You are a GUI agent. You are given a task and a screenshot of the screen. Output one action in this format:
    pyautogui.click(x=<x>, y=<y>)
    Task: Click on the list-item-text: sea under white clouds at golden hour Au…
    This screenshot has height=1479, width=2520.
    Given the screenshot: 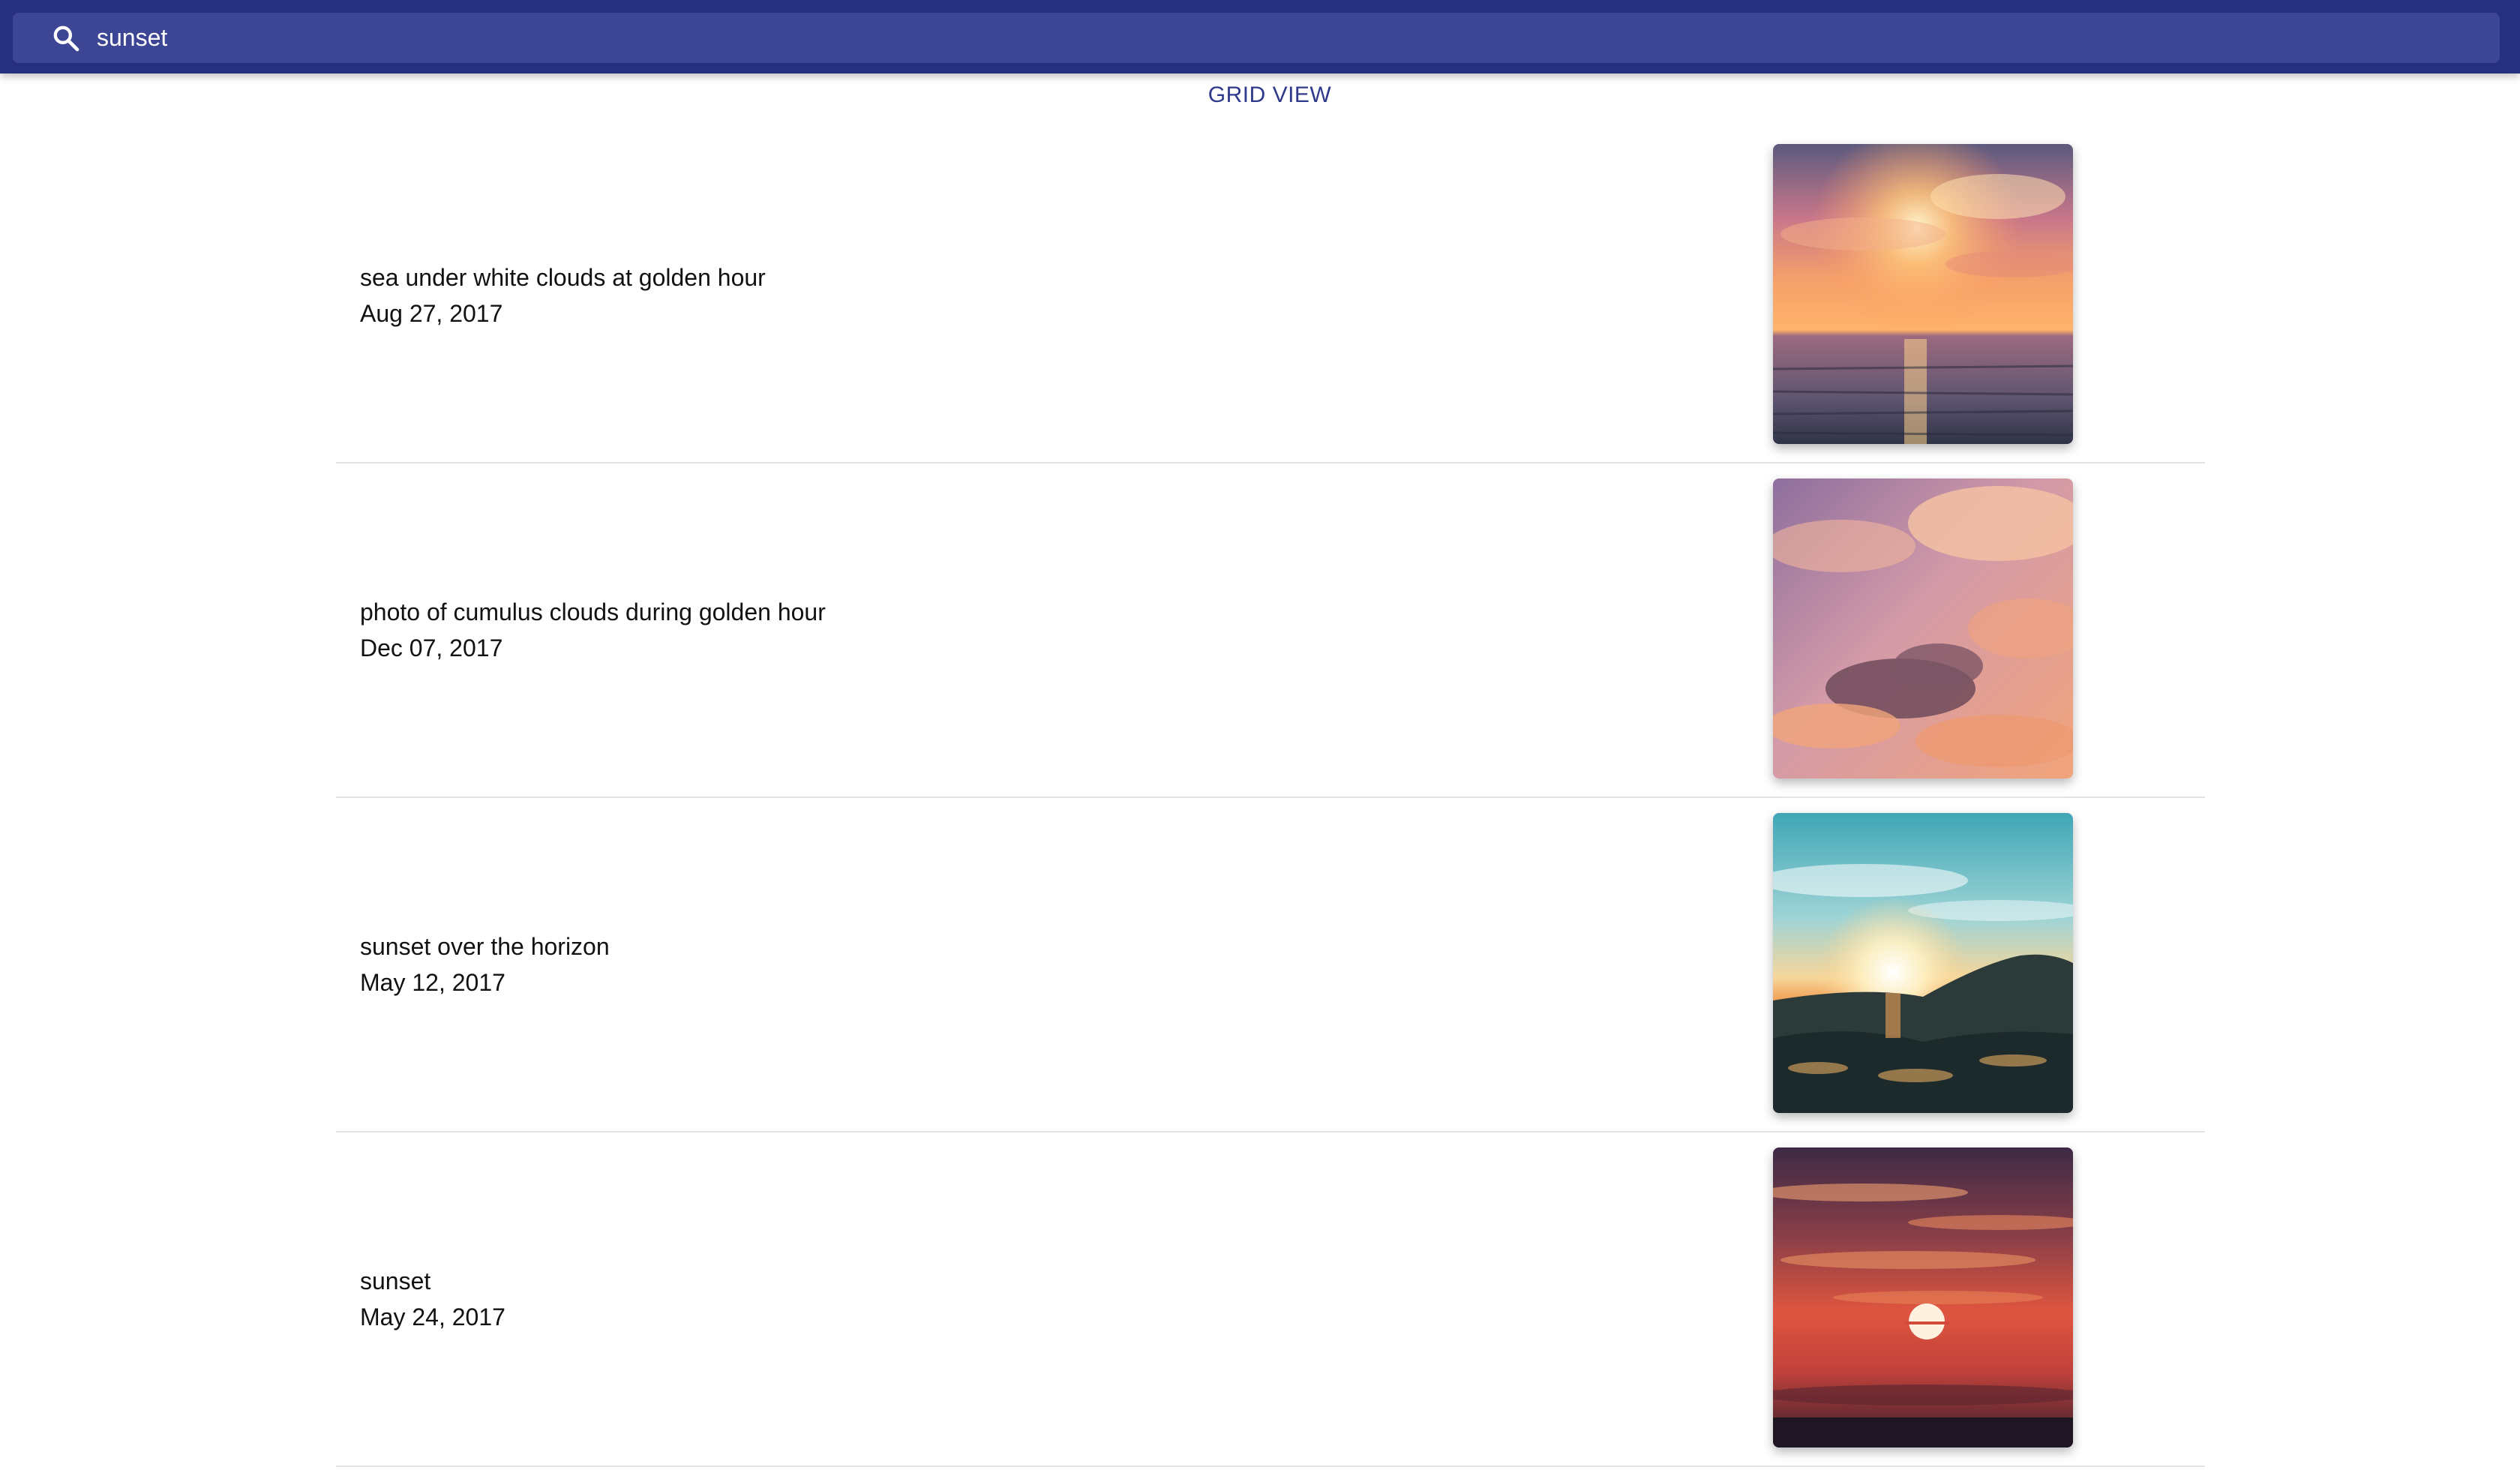 What is the action you would take?
    pyautogui.click(x=563, y=296)
    